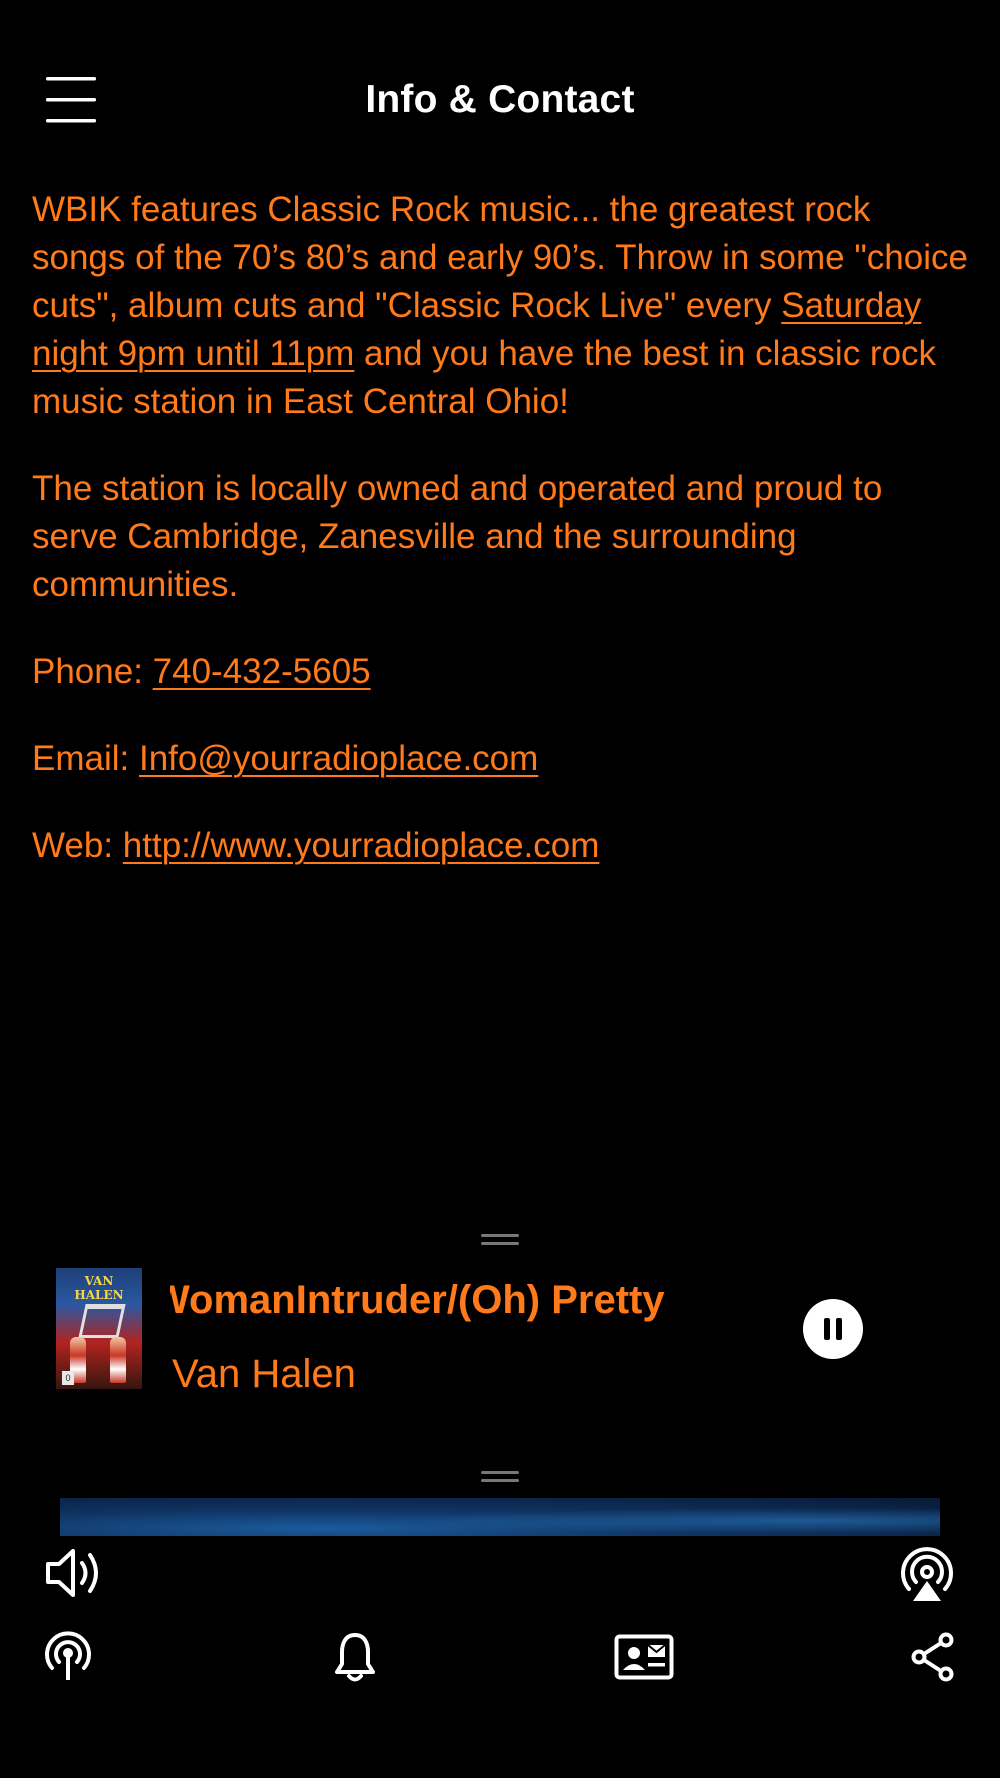 This screenshot has height=1778, width=1000. What do you see at coordinates (355, 1657) in the screenshot?
I see `bell-icon` at bounding box center [355, 1657].